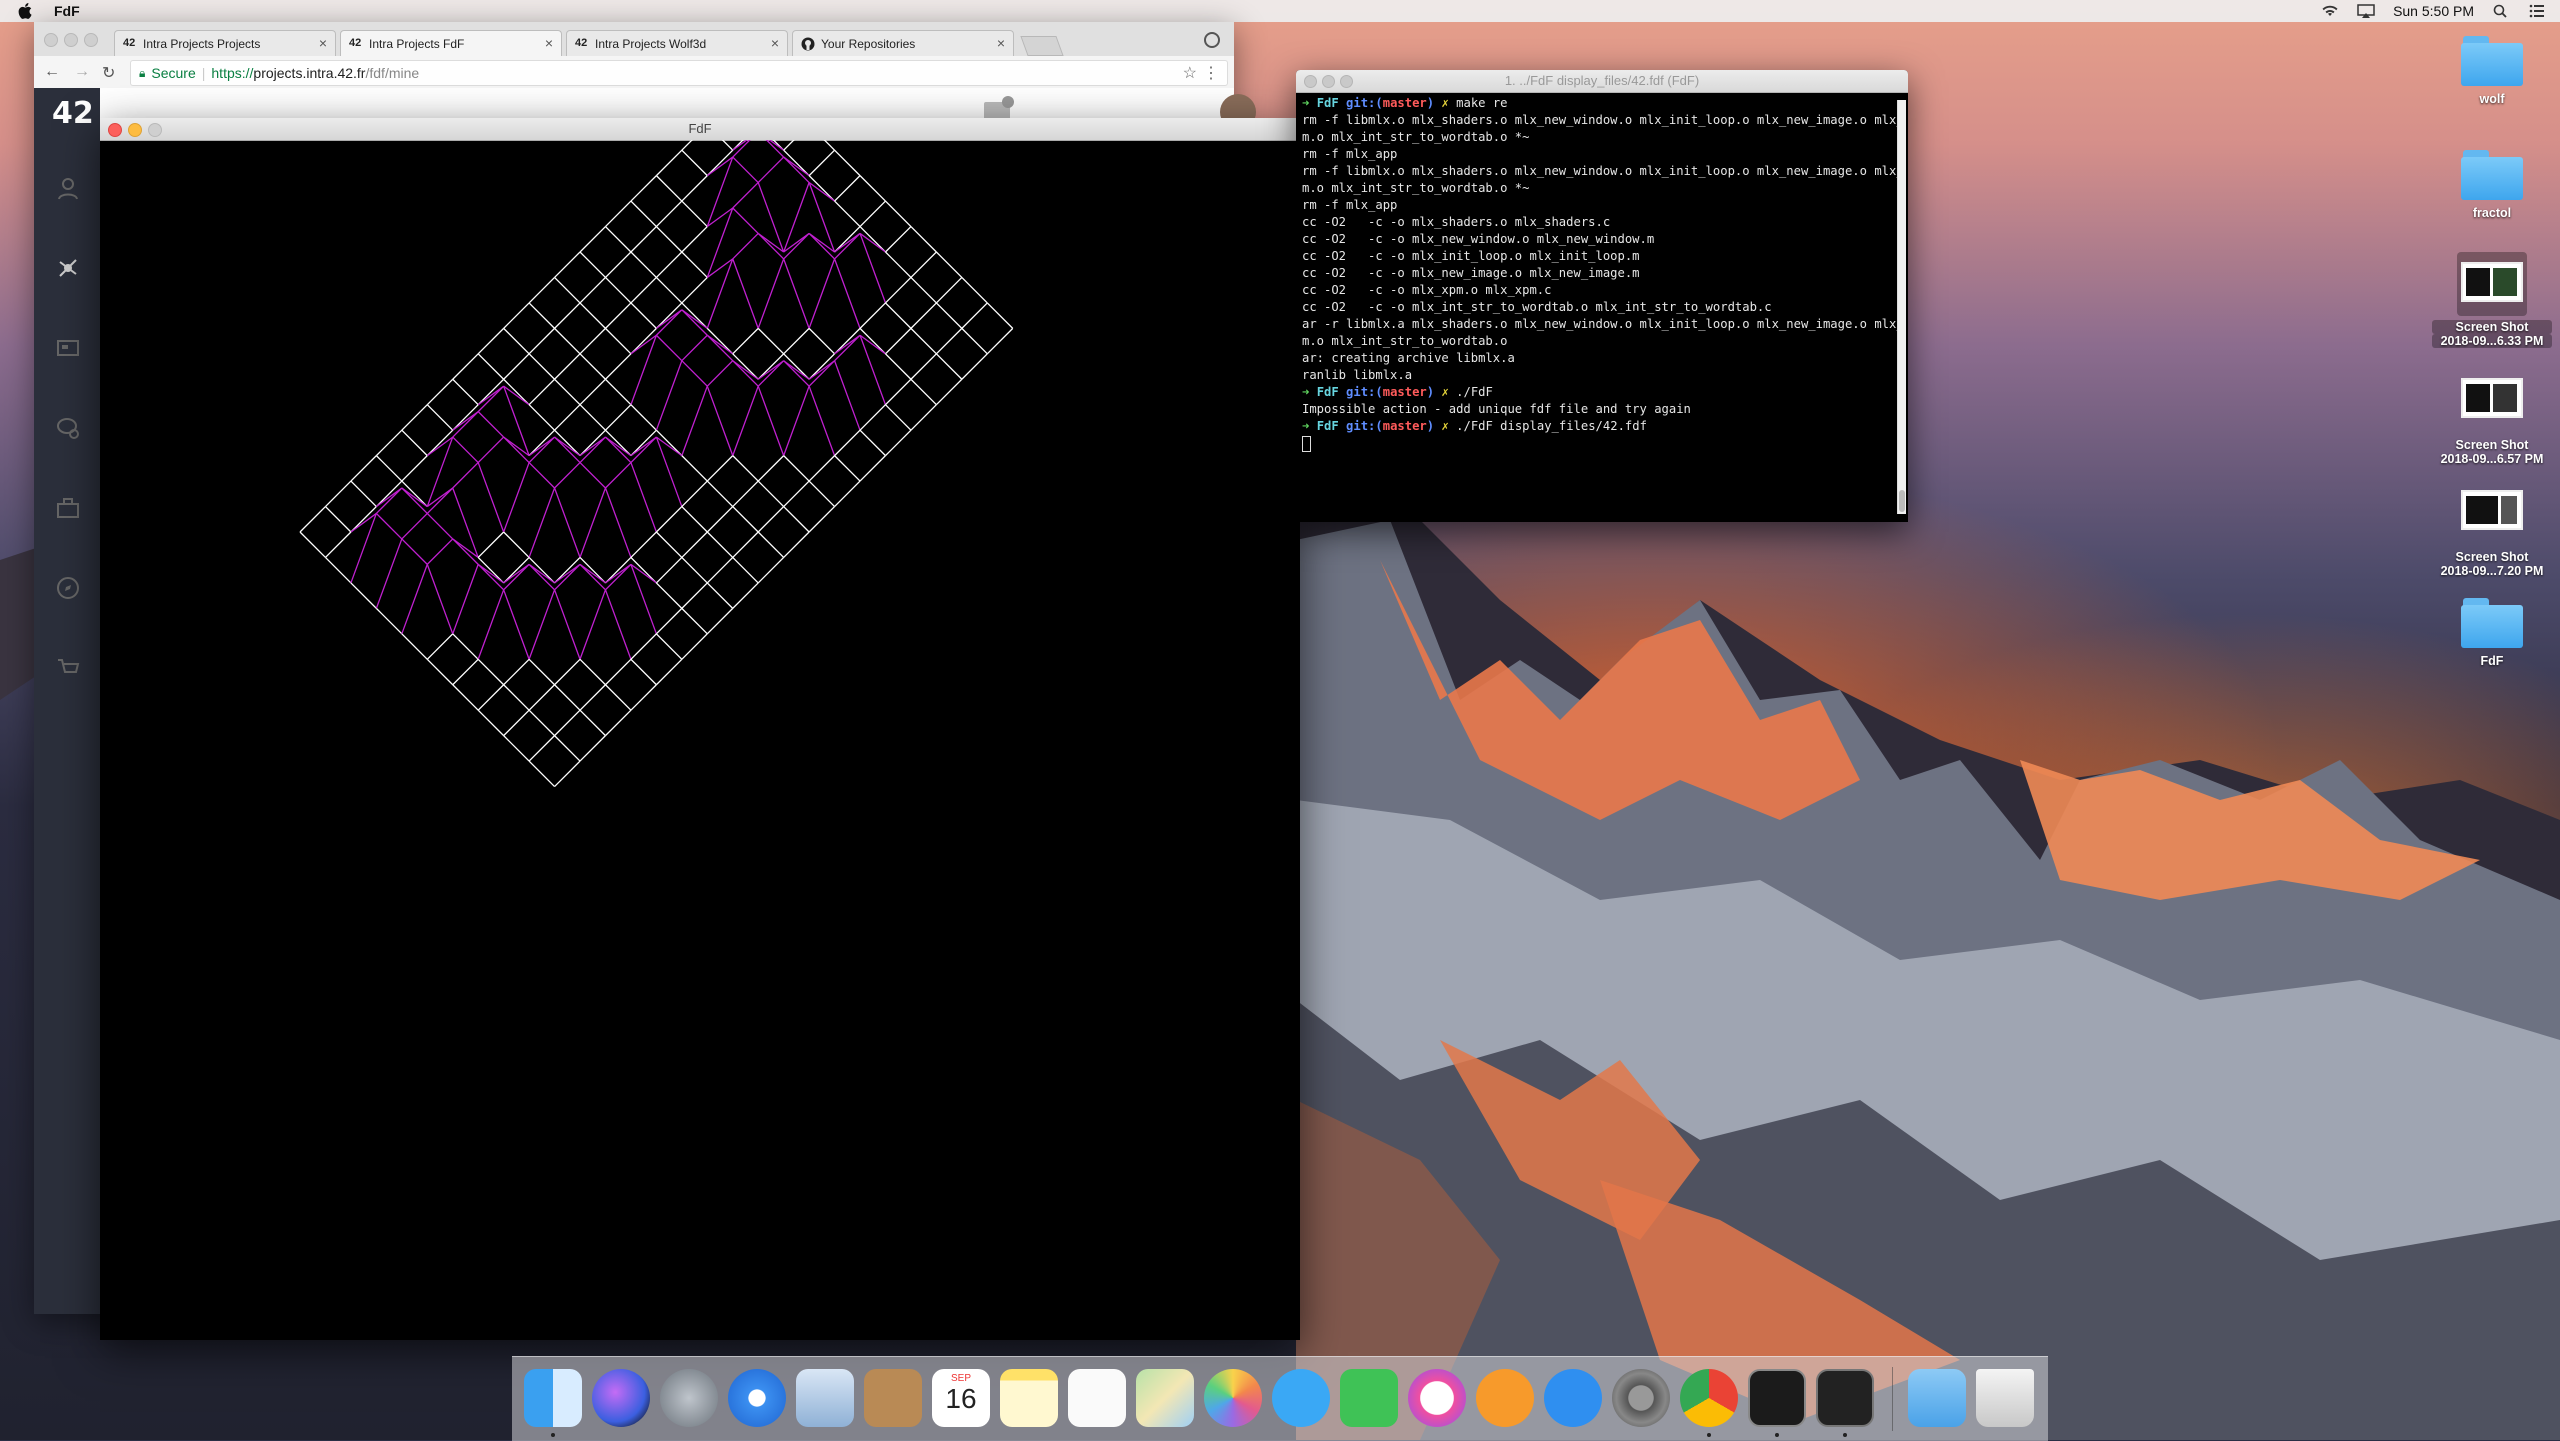 The height and width of the screenshot is (1441, 2560). Describe the element at coordinates (2005, 1398) in the screenshot. I see `trash-icon` at that location.